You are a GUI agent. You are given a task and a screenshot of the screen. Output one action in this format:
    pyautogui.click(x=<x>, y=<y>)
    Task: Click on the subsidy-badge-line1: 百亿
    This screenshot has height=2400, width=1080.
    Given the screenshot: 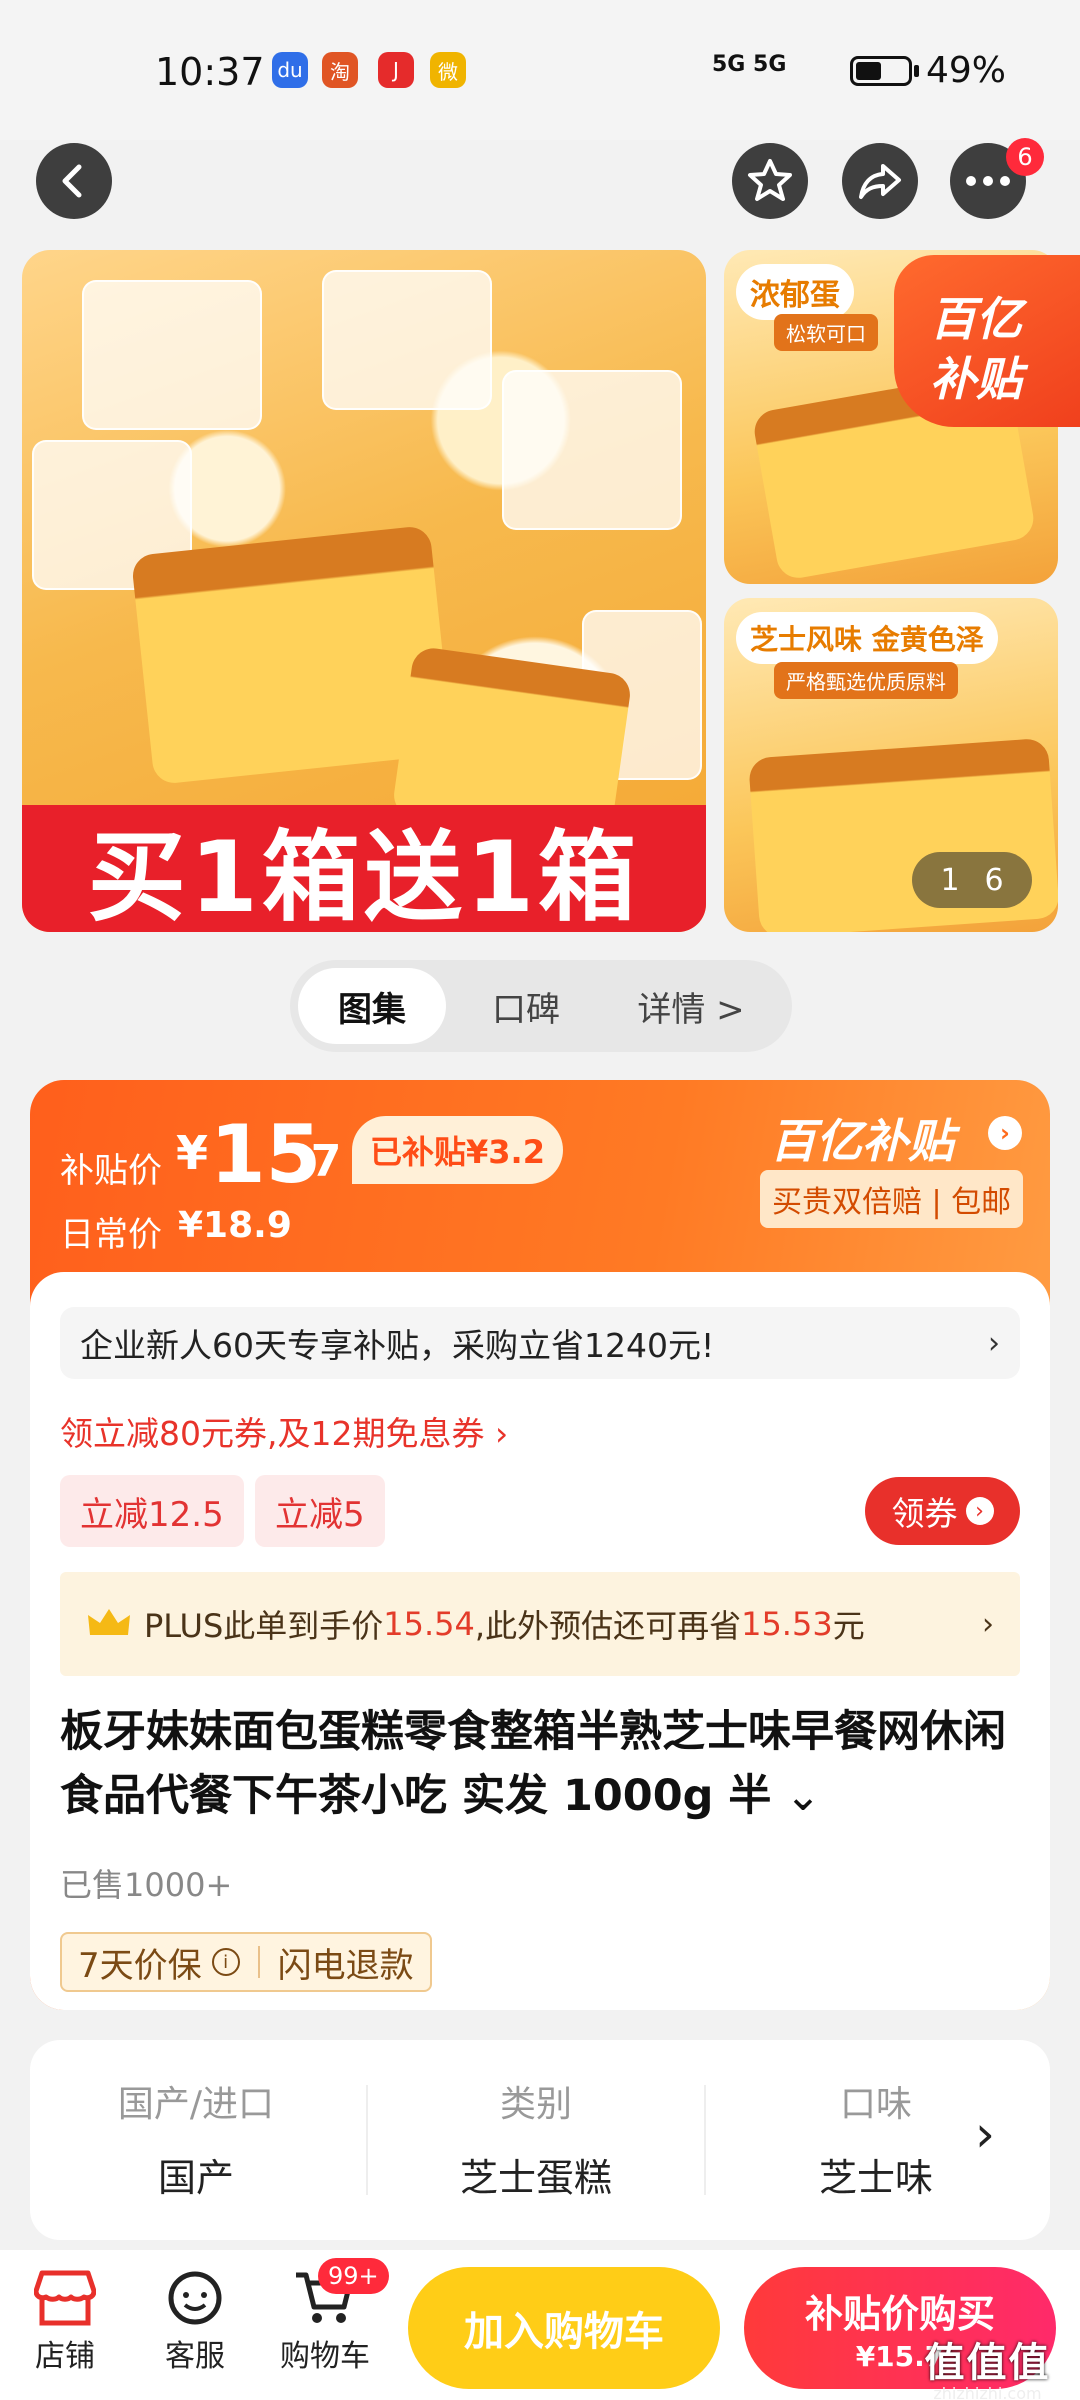 What is the action you would take?
    pyautogui.click(x=976, y=319)
    